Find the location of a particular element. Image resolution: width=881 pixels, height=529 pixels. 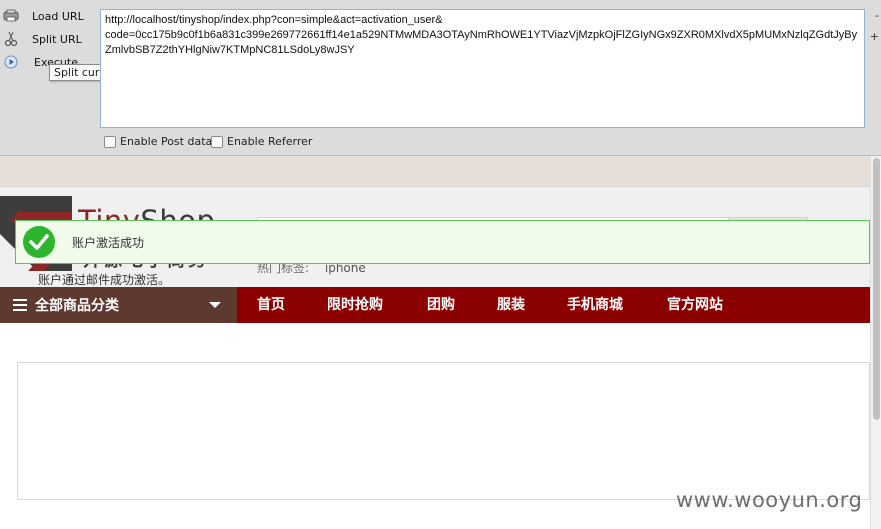

split-url-button: Split URL is located at coordinates (41, 39).